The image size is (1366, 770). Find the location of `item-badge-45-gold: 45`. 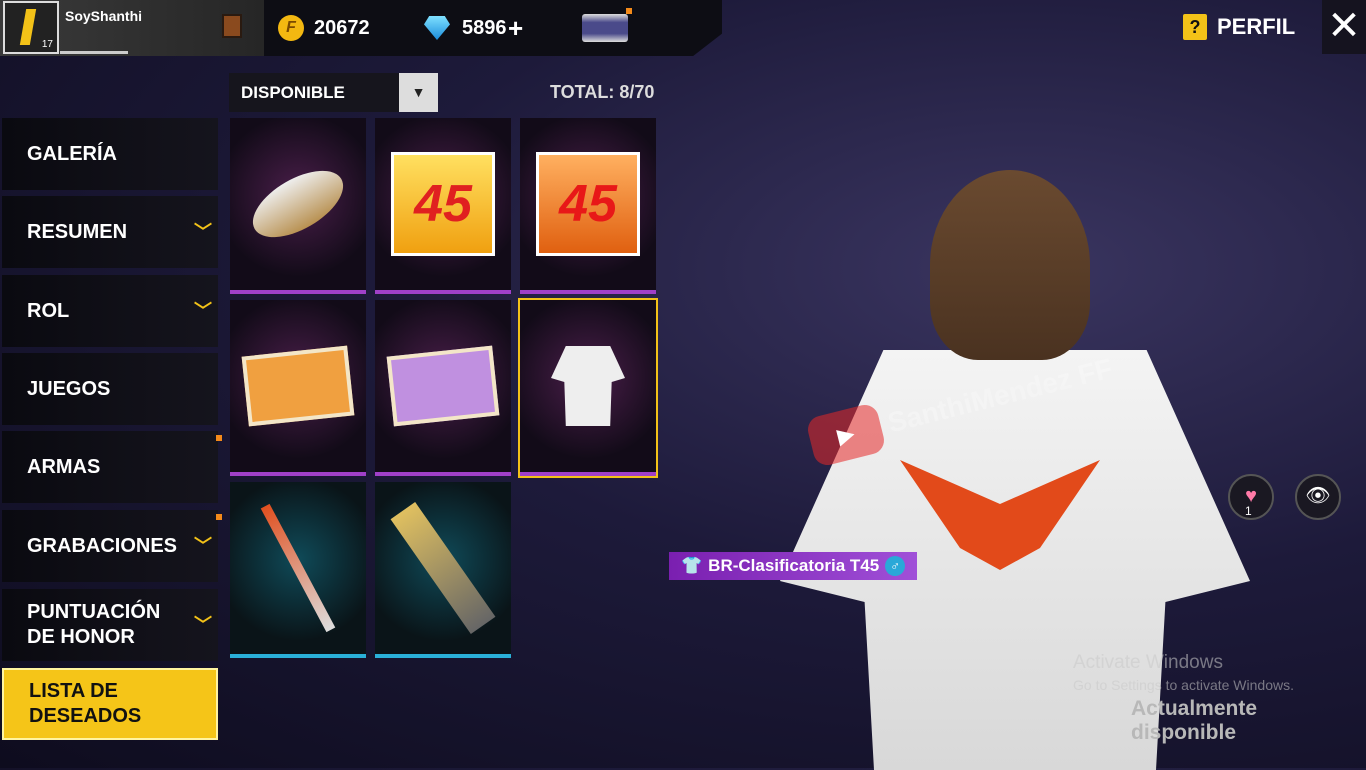

item-badge-45-gold: 45 is located at coordinates (443, 206).